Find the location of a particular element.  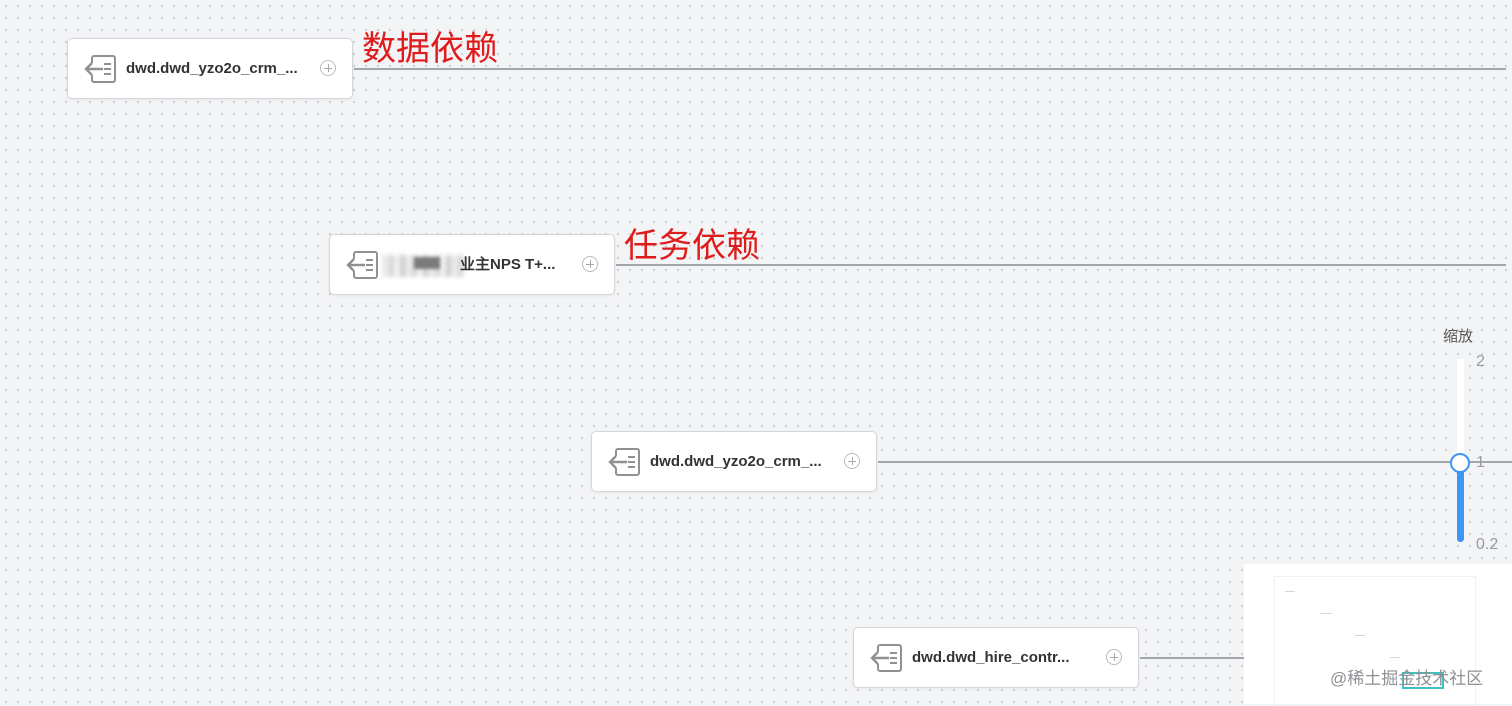

zoom-tick-min: 0.2 is located at coordinates (1487, 544).